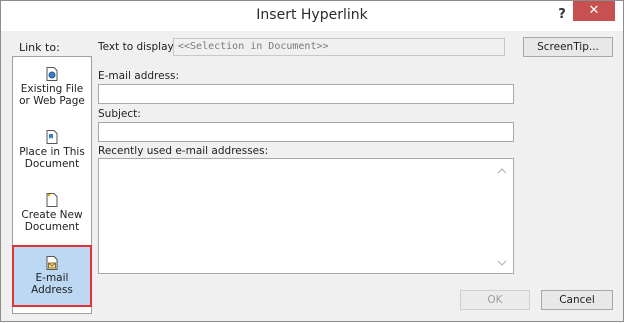 This screenshot has width=626, height=324. Describe the element at coordinates (577, 300) in the screenshot. I see `cancel-button: Cancel` at that location.